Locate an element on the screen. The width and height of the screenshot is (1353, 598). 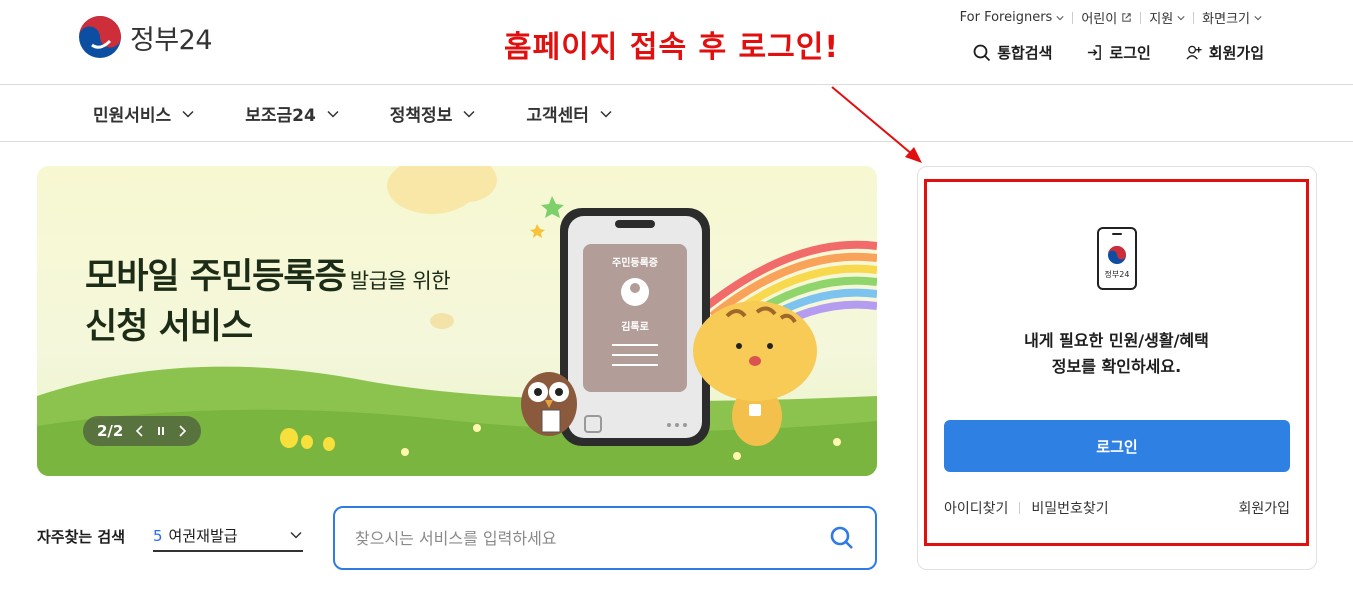
util-foreigners-label: For Foreigners is located at coordinates (1006, 17).